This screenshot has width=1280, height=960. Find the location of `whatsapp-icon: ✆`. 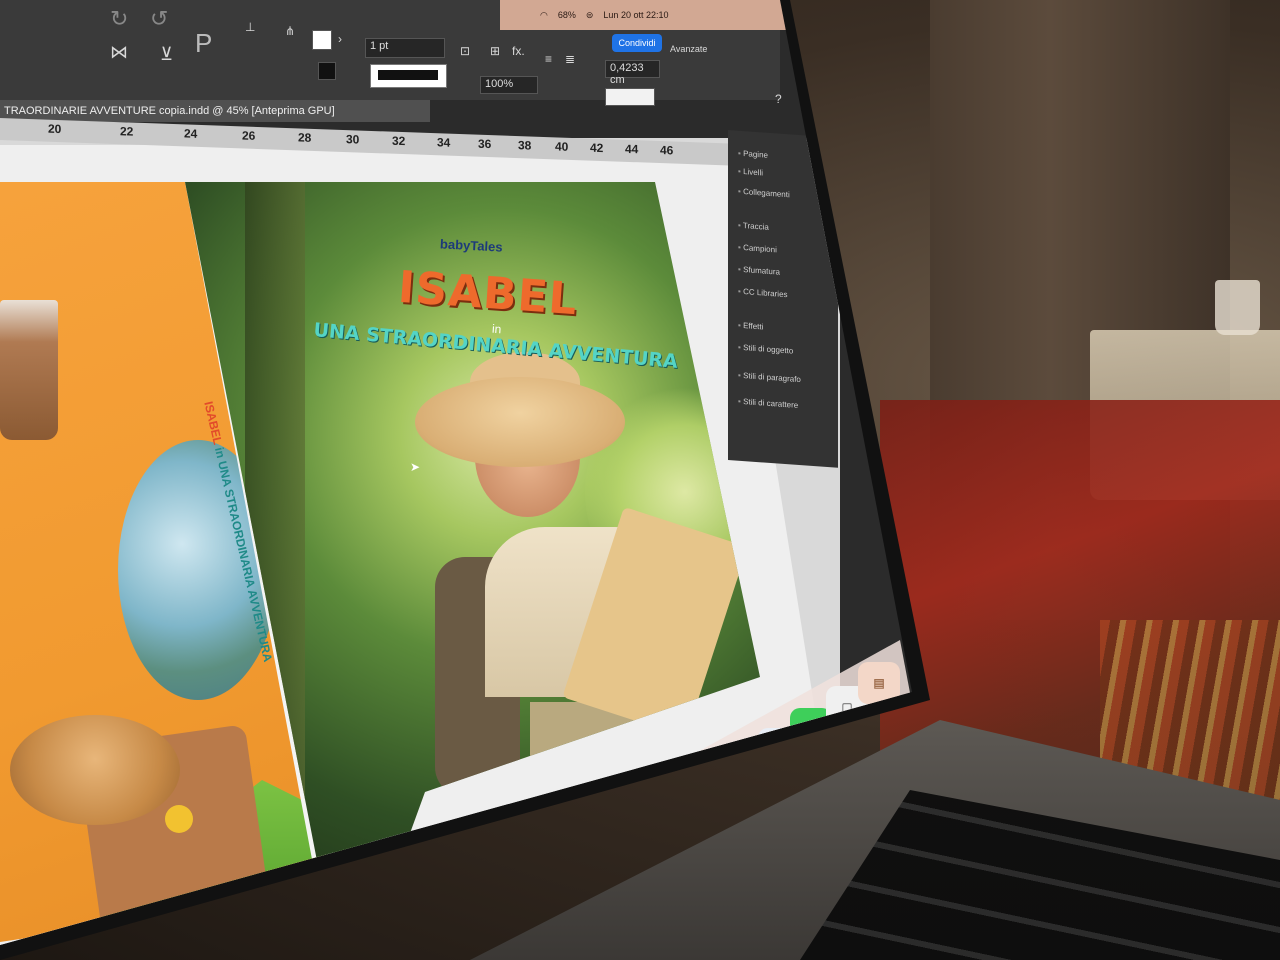

whatsapp-icon: ✆ is located at coordinates (693, 806).